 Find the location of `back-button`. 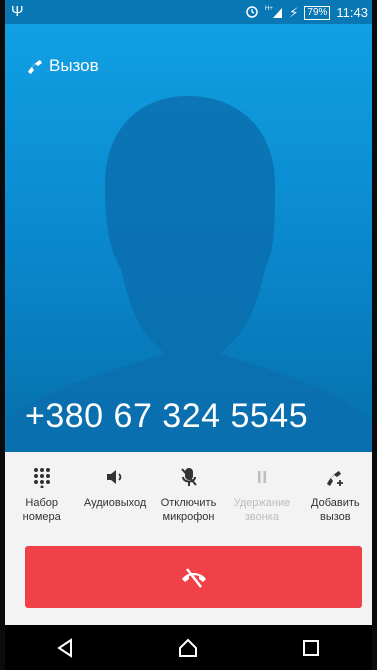

back-button is located at coordinates (66, 648).